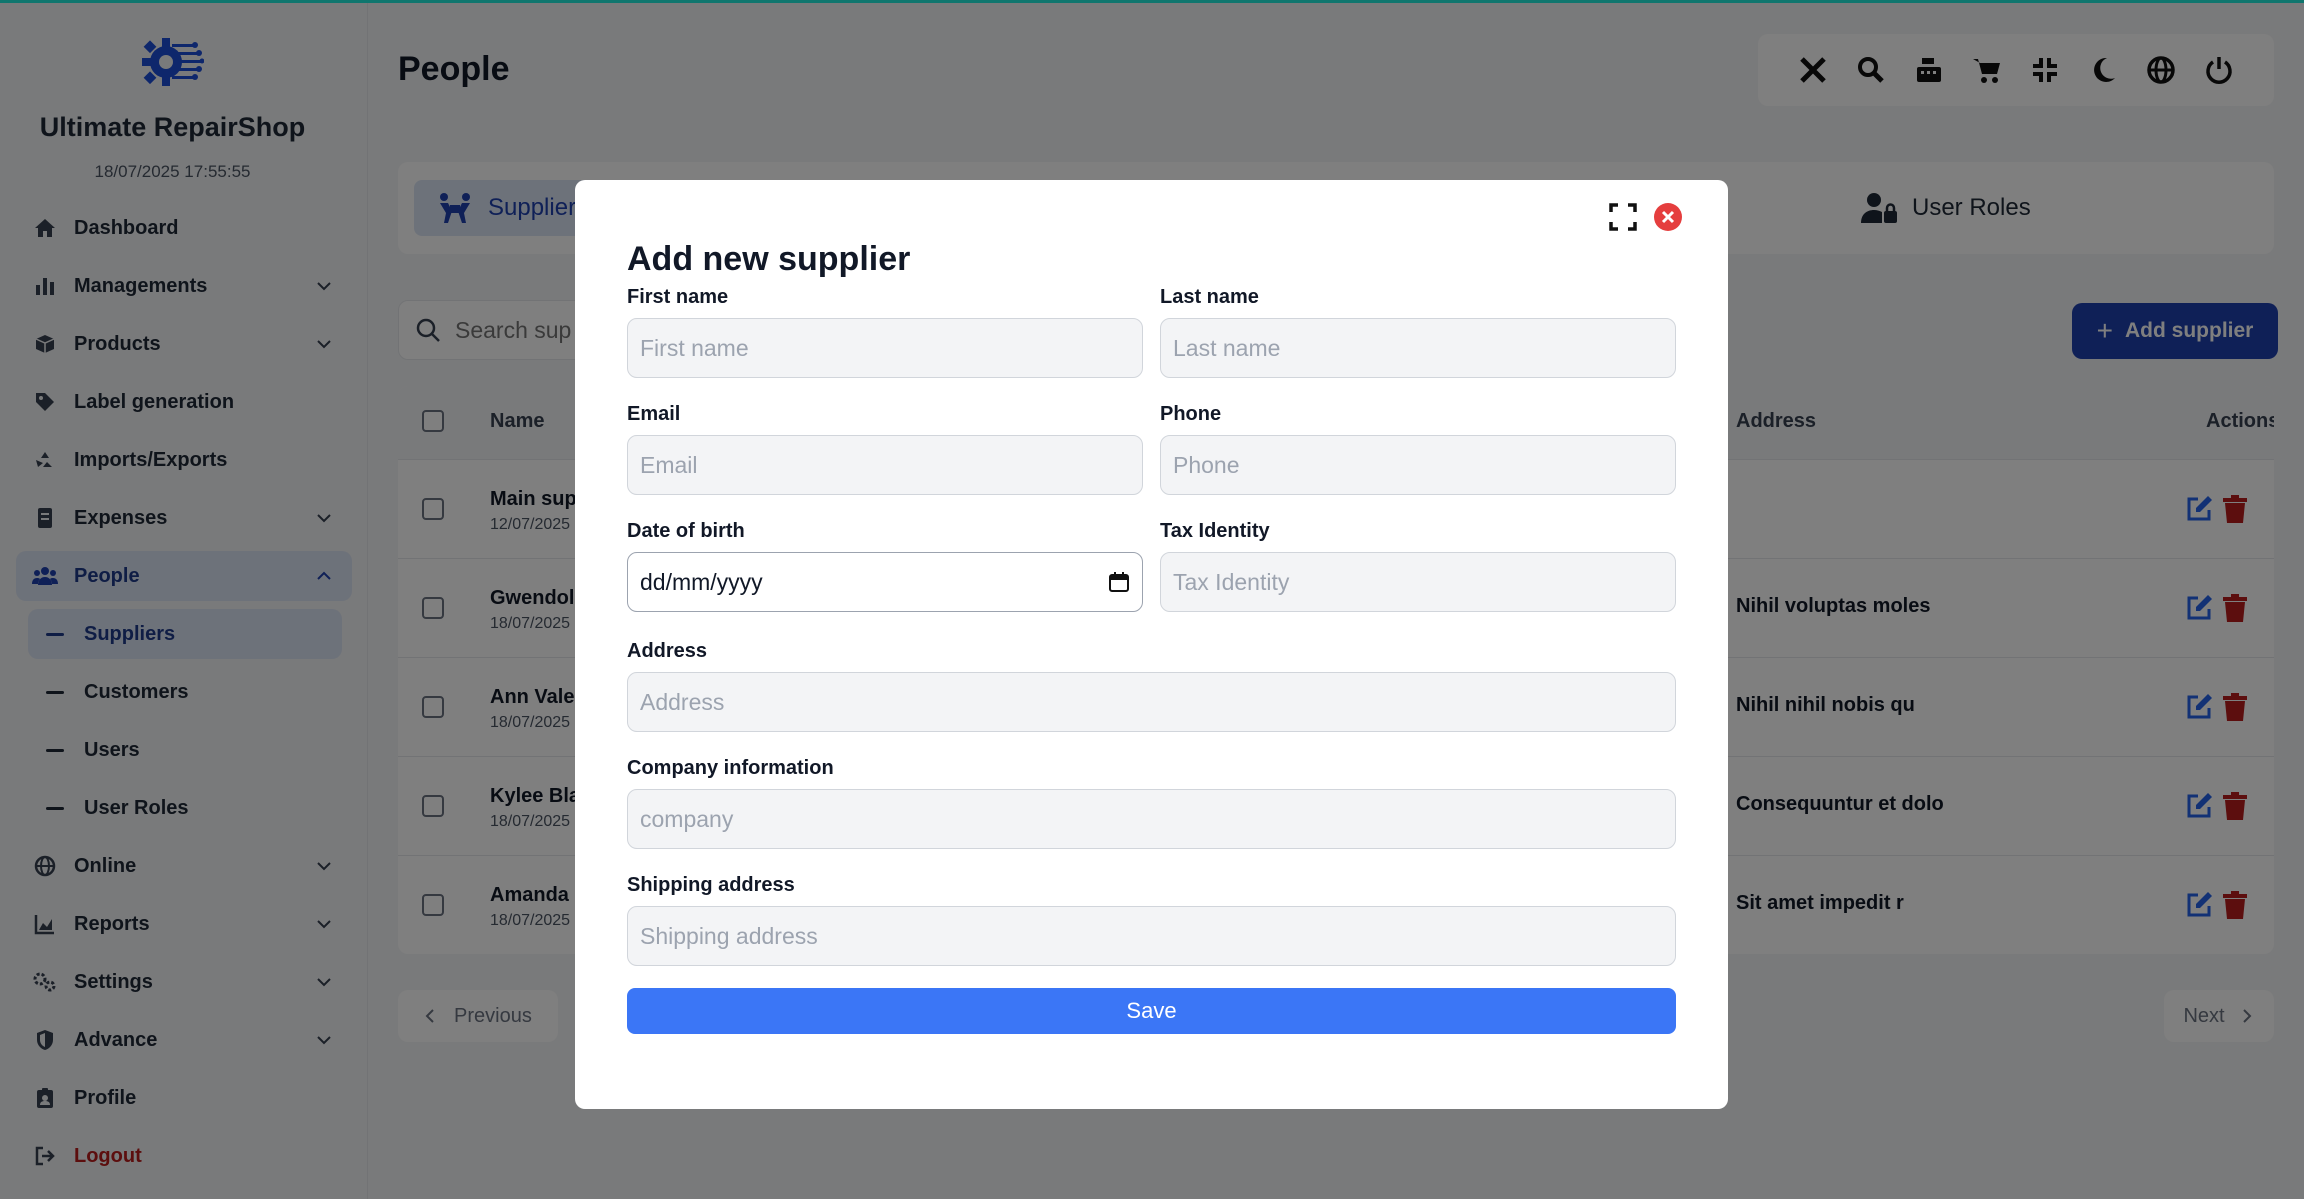  I want to click on date-placeholder: dd/mm/yyyy, so click(701, 581).